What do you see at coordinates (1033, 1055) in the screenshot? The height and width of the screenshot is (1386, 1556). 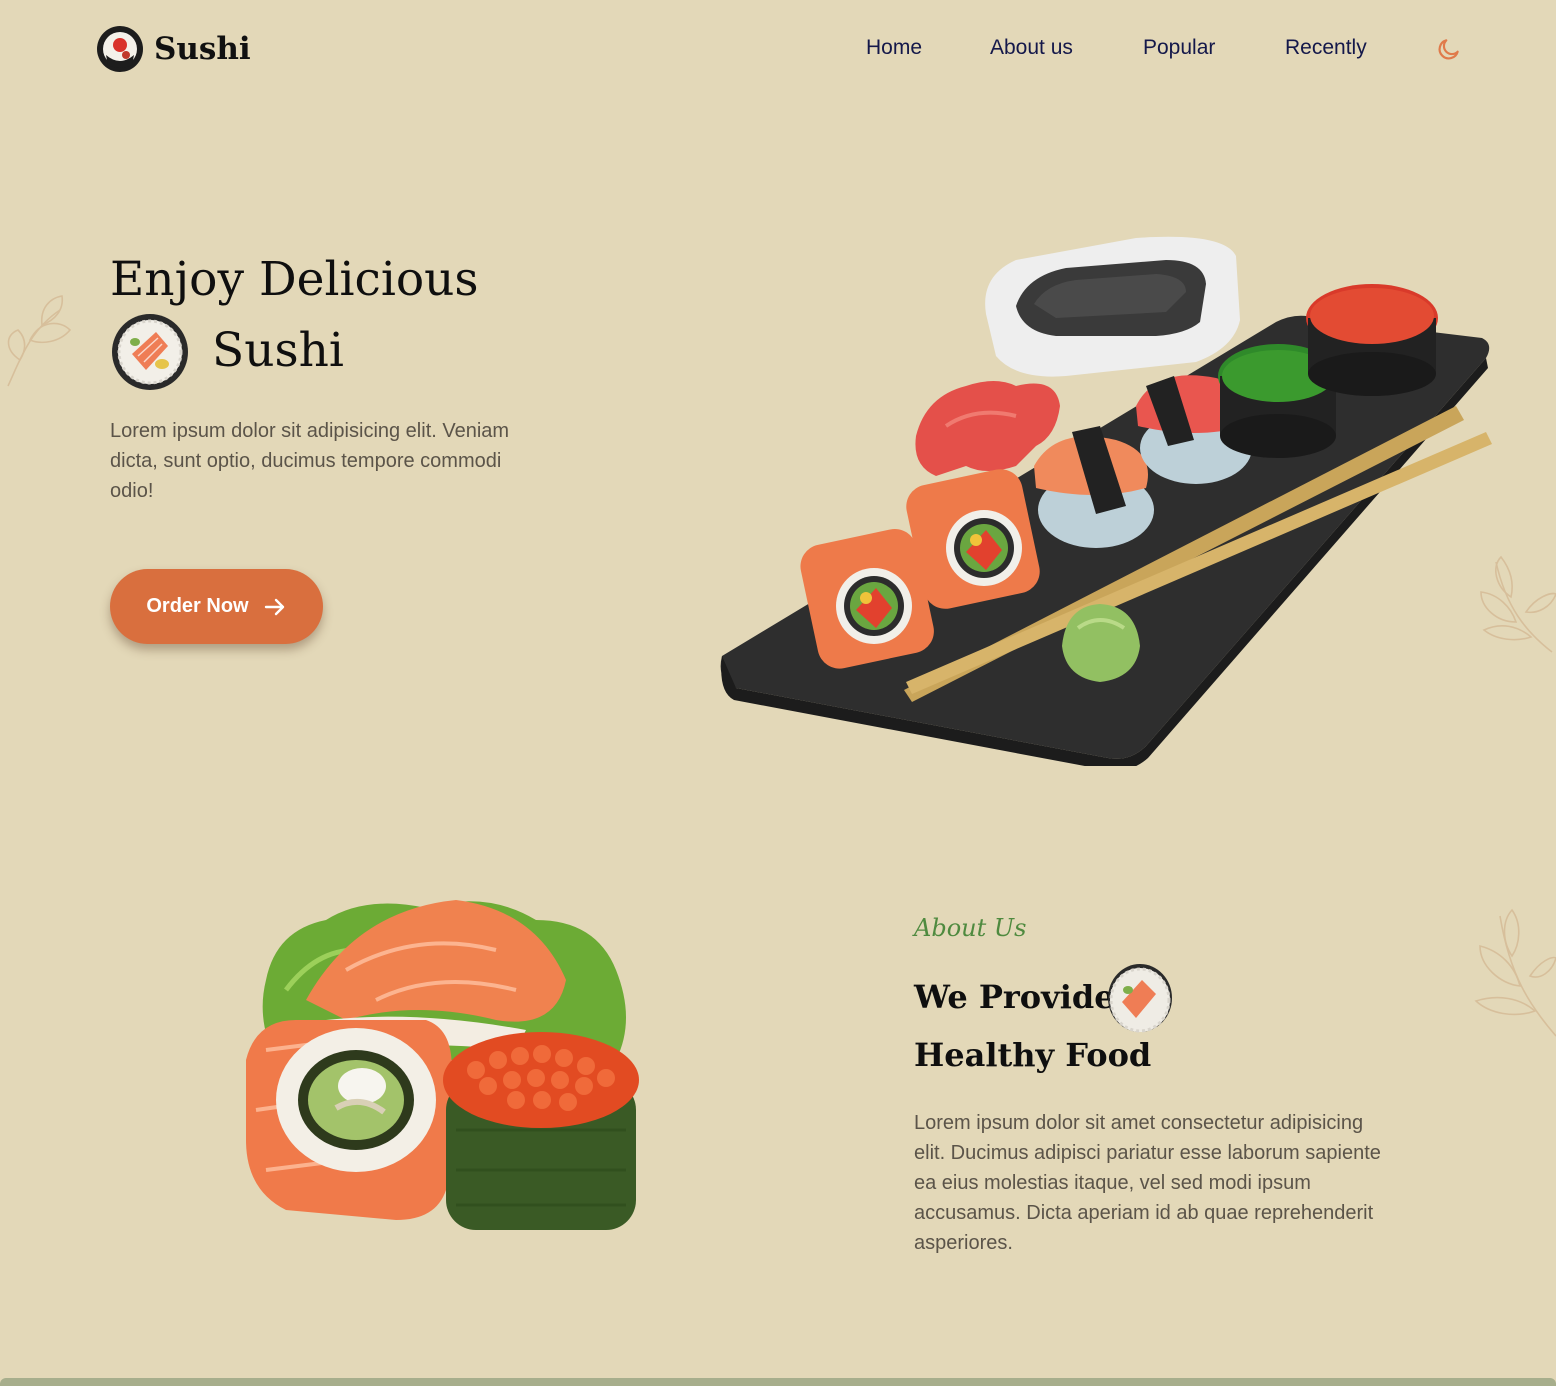 I see `about-title-line2: Healthy Food` at bounding box center [1033, 1055].